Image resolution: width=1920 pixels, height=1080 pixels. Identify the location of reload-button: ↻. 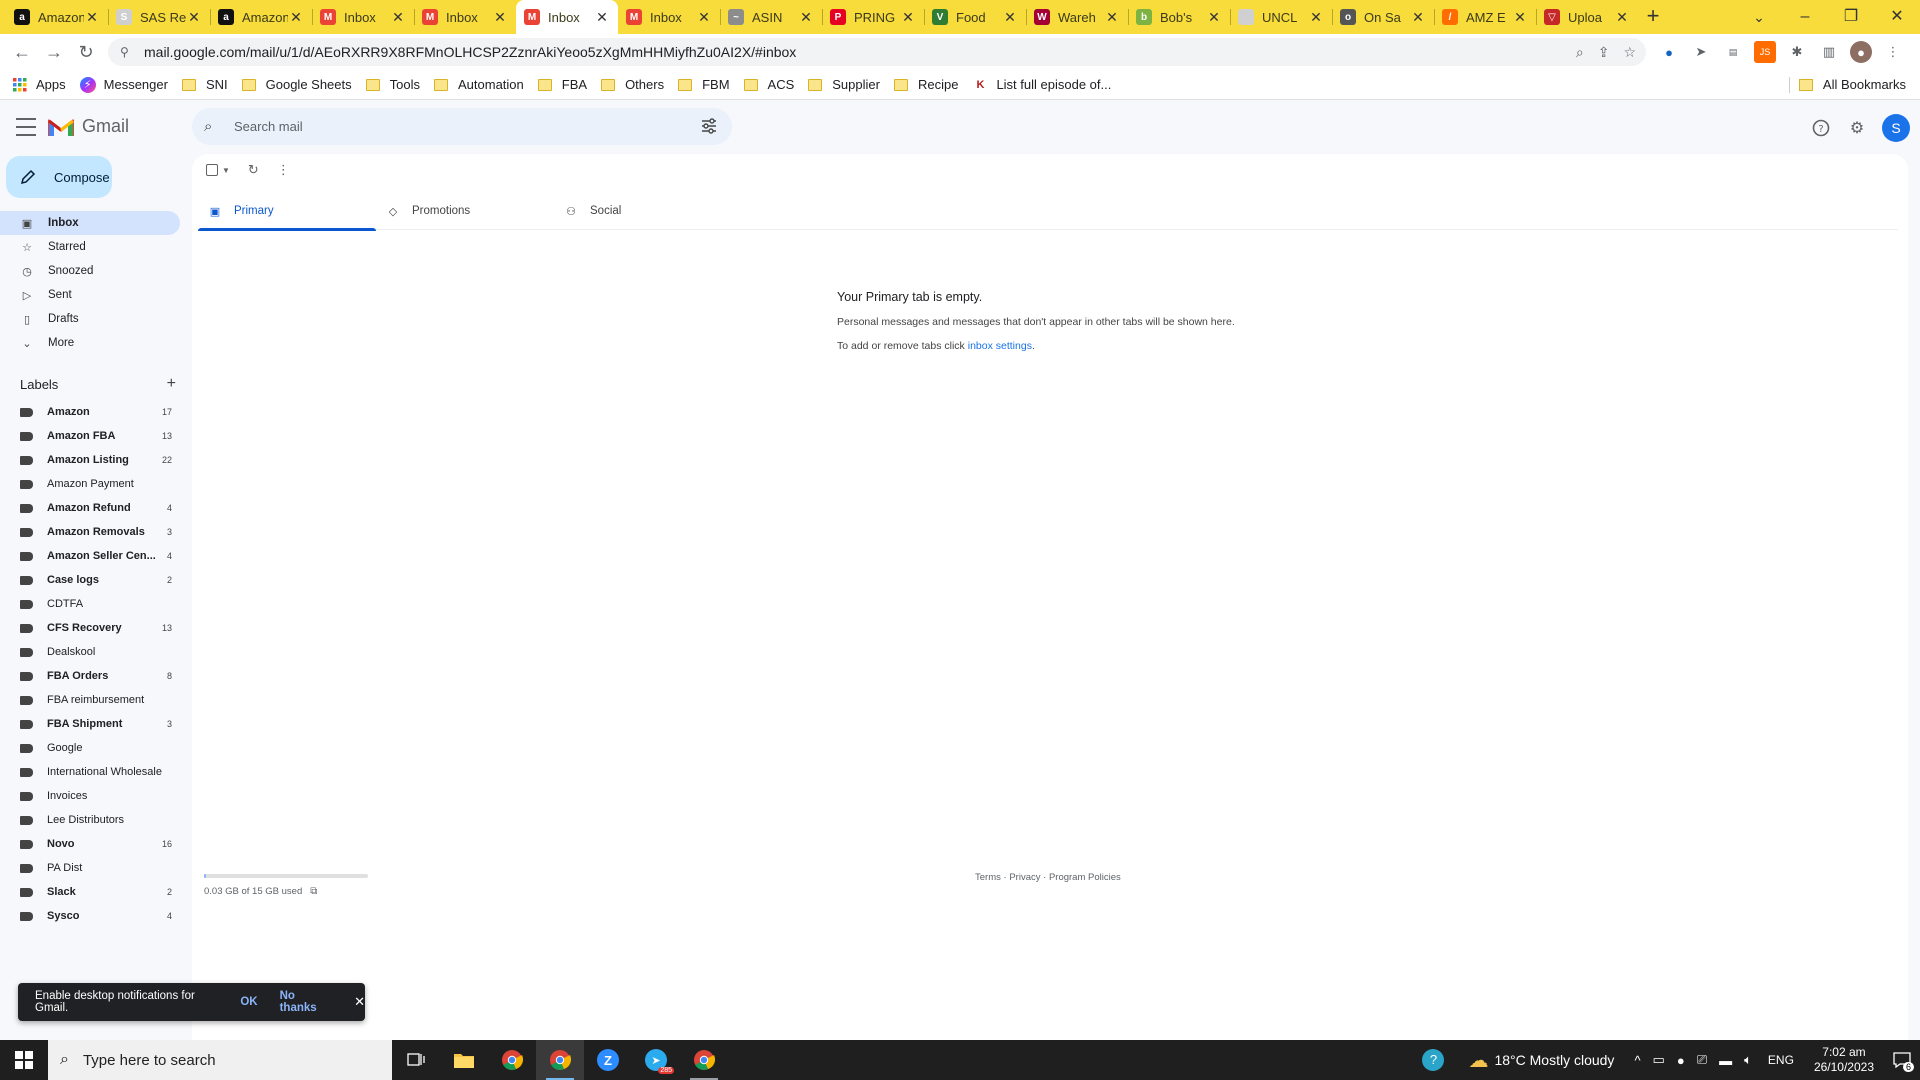
(86, 52).